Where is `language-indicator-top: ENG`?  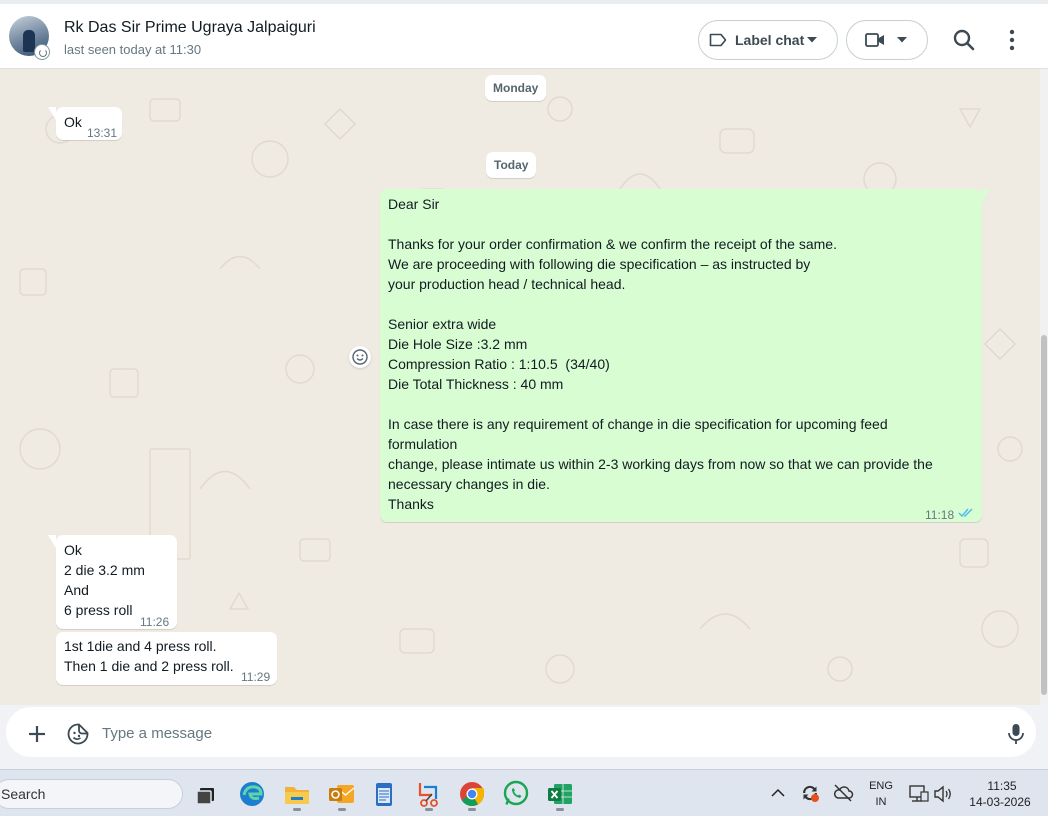
language-indicator-top: ENG is located at coordinates (881, 786).